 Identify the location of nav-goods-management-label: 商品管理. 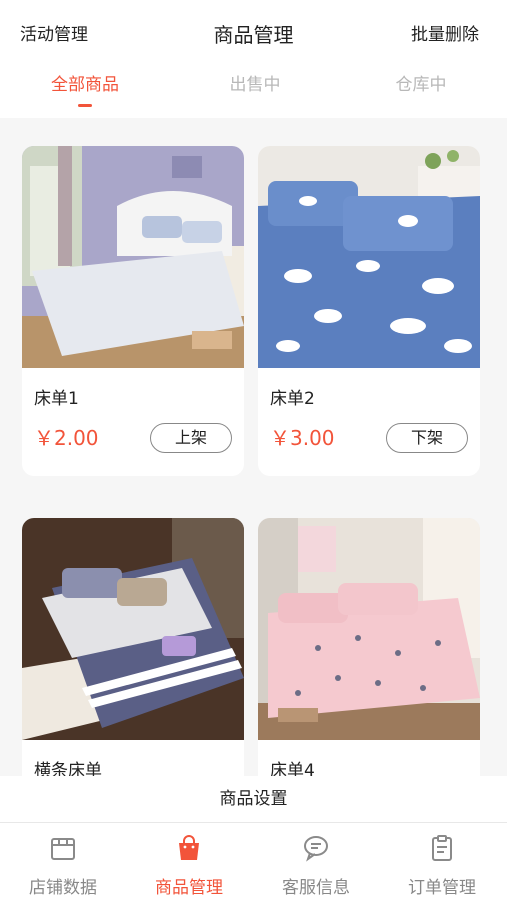
(189, 888).